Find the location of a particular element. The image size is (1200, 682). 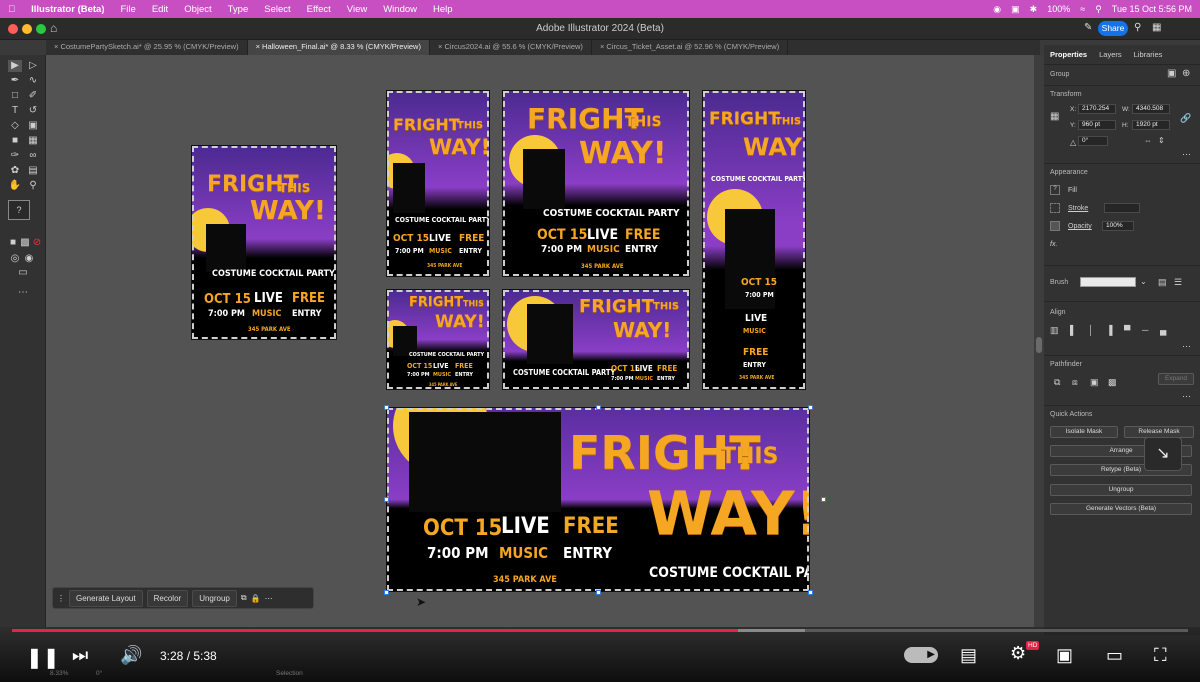

mesh-tool-icon: ▦ is located at coordinates (33, 141).